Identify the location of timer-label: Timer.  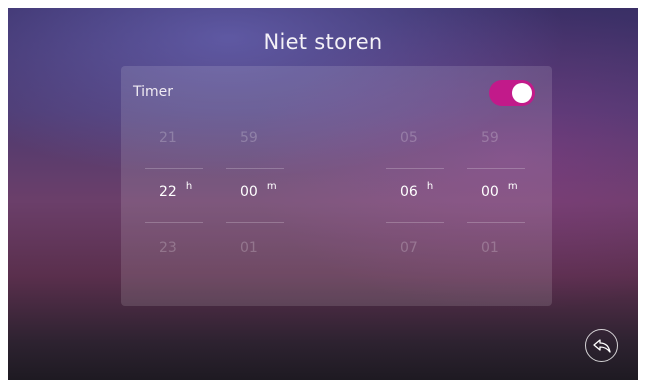
(153, 92).